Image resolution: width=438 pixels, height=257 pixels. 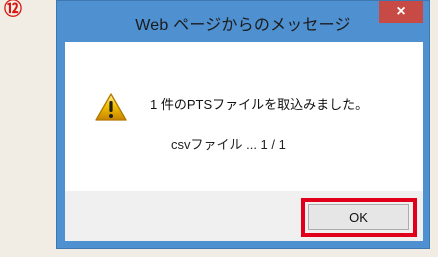 What do you see at coordinates (243, 25) in the screenshot?
I see `dialog-title: Web ページからのメッセージ` at bounding box center [243, 25].